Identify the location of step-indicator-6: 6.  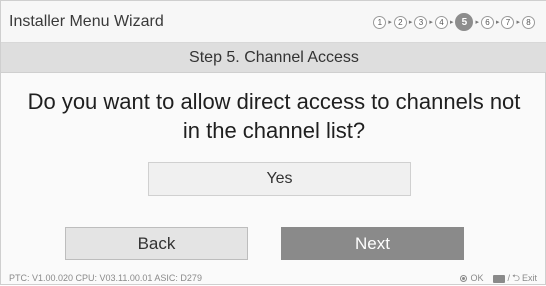
(487, 22).